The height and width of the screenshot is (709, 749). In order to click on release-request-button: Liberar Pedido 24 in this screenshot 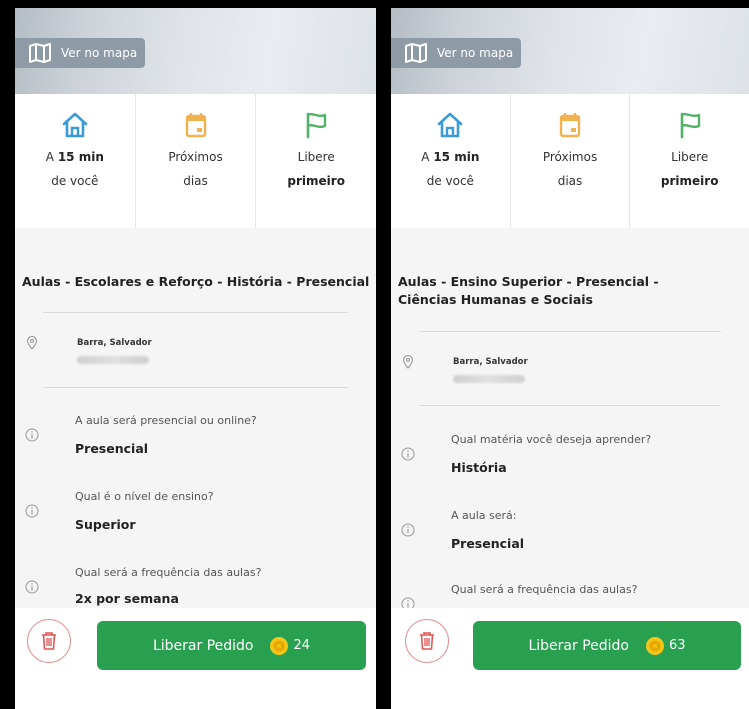, I will do `click(231, 645)`.